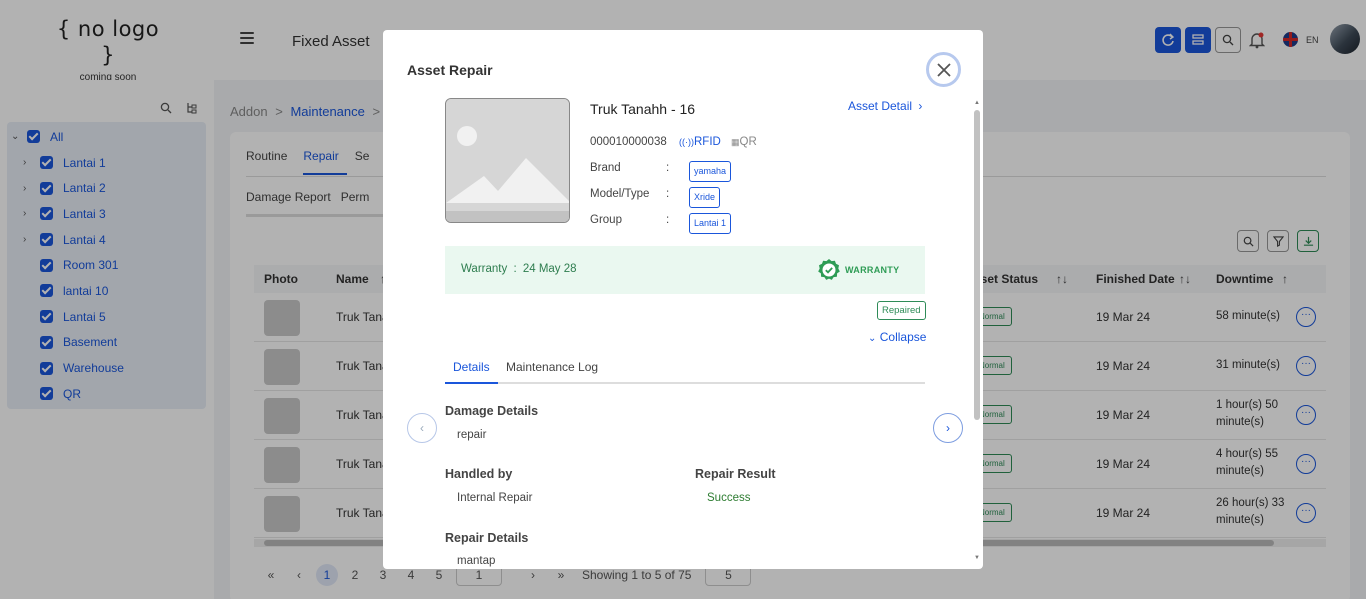 This screenshot has height=599, width=1366. I want to click on damage-details-value: repair, so click(472, 435).